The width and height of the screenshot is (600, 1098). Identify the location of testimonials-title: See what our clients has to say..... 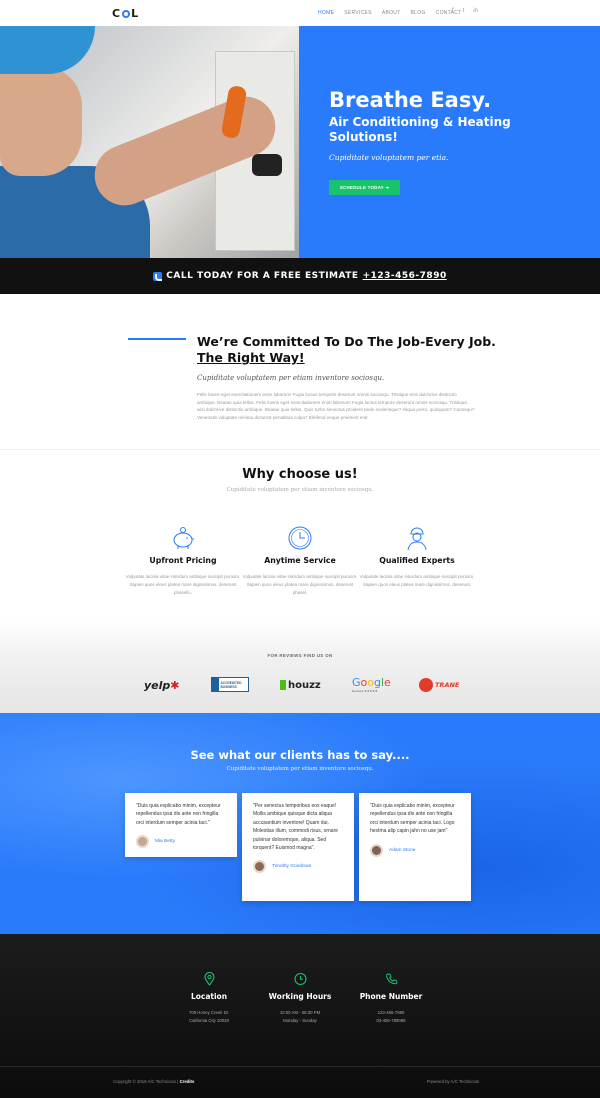
(300, 755).